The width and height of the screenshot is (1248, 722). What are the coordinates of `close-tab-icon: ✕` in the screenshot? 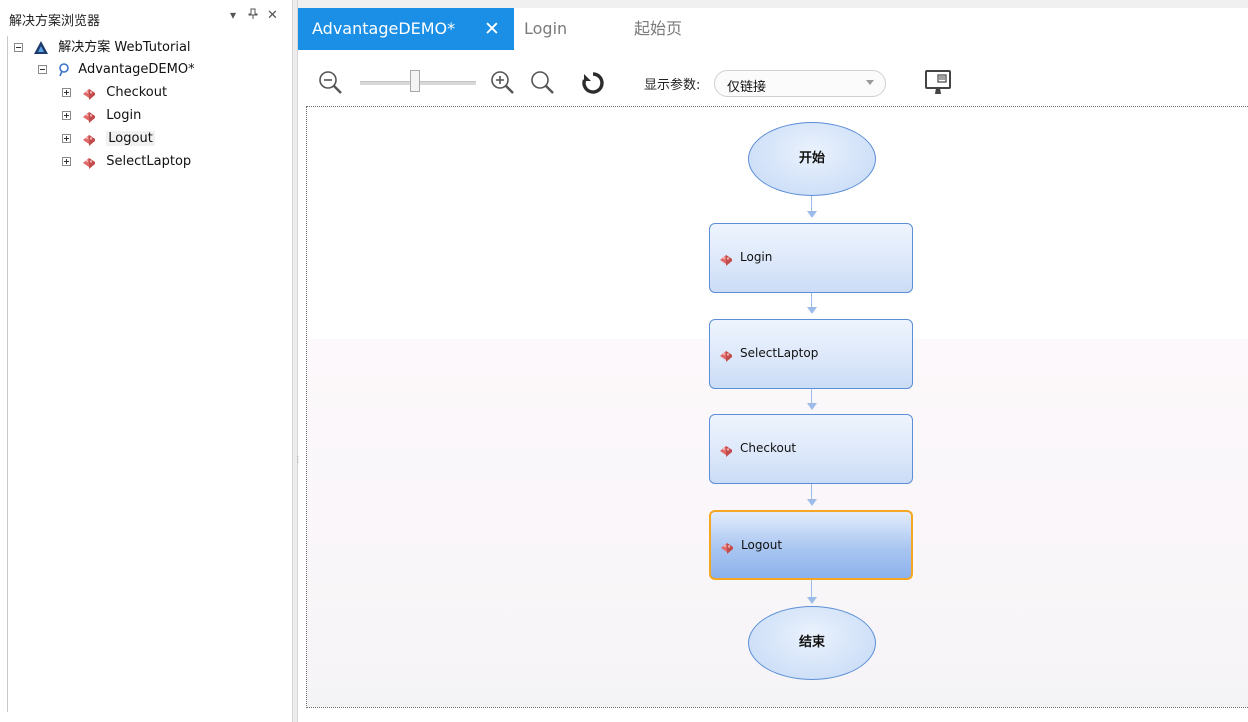 It's located at (492, 29).